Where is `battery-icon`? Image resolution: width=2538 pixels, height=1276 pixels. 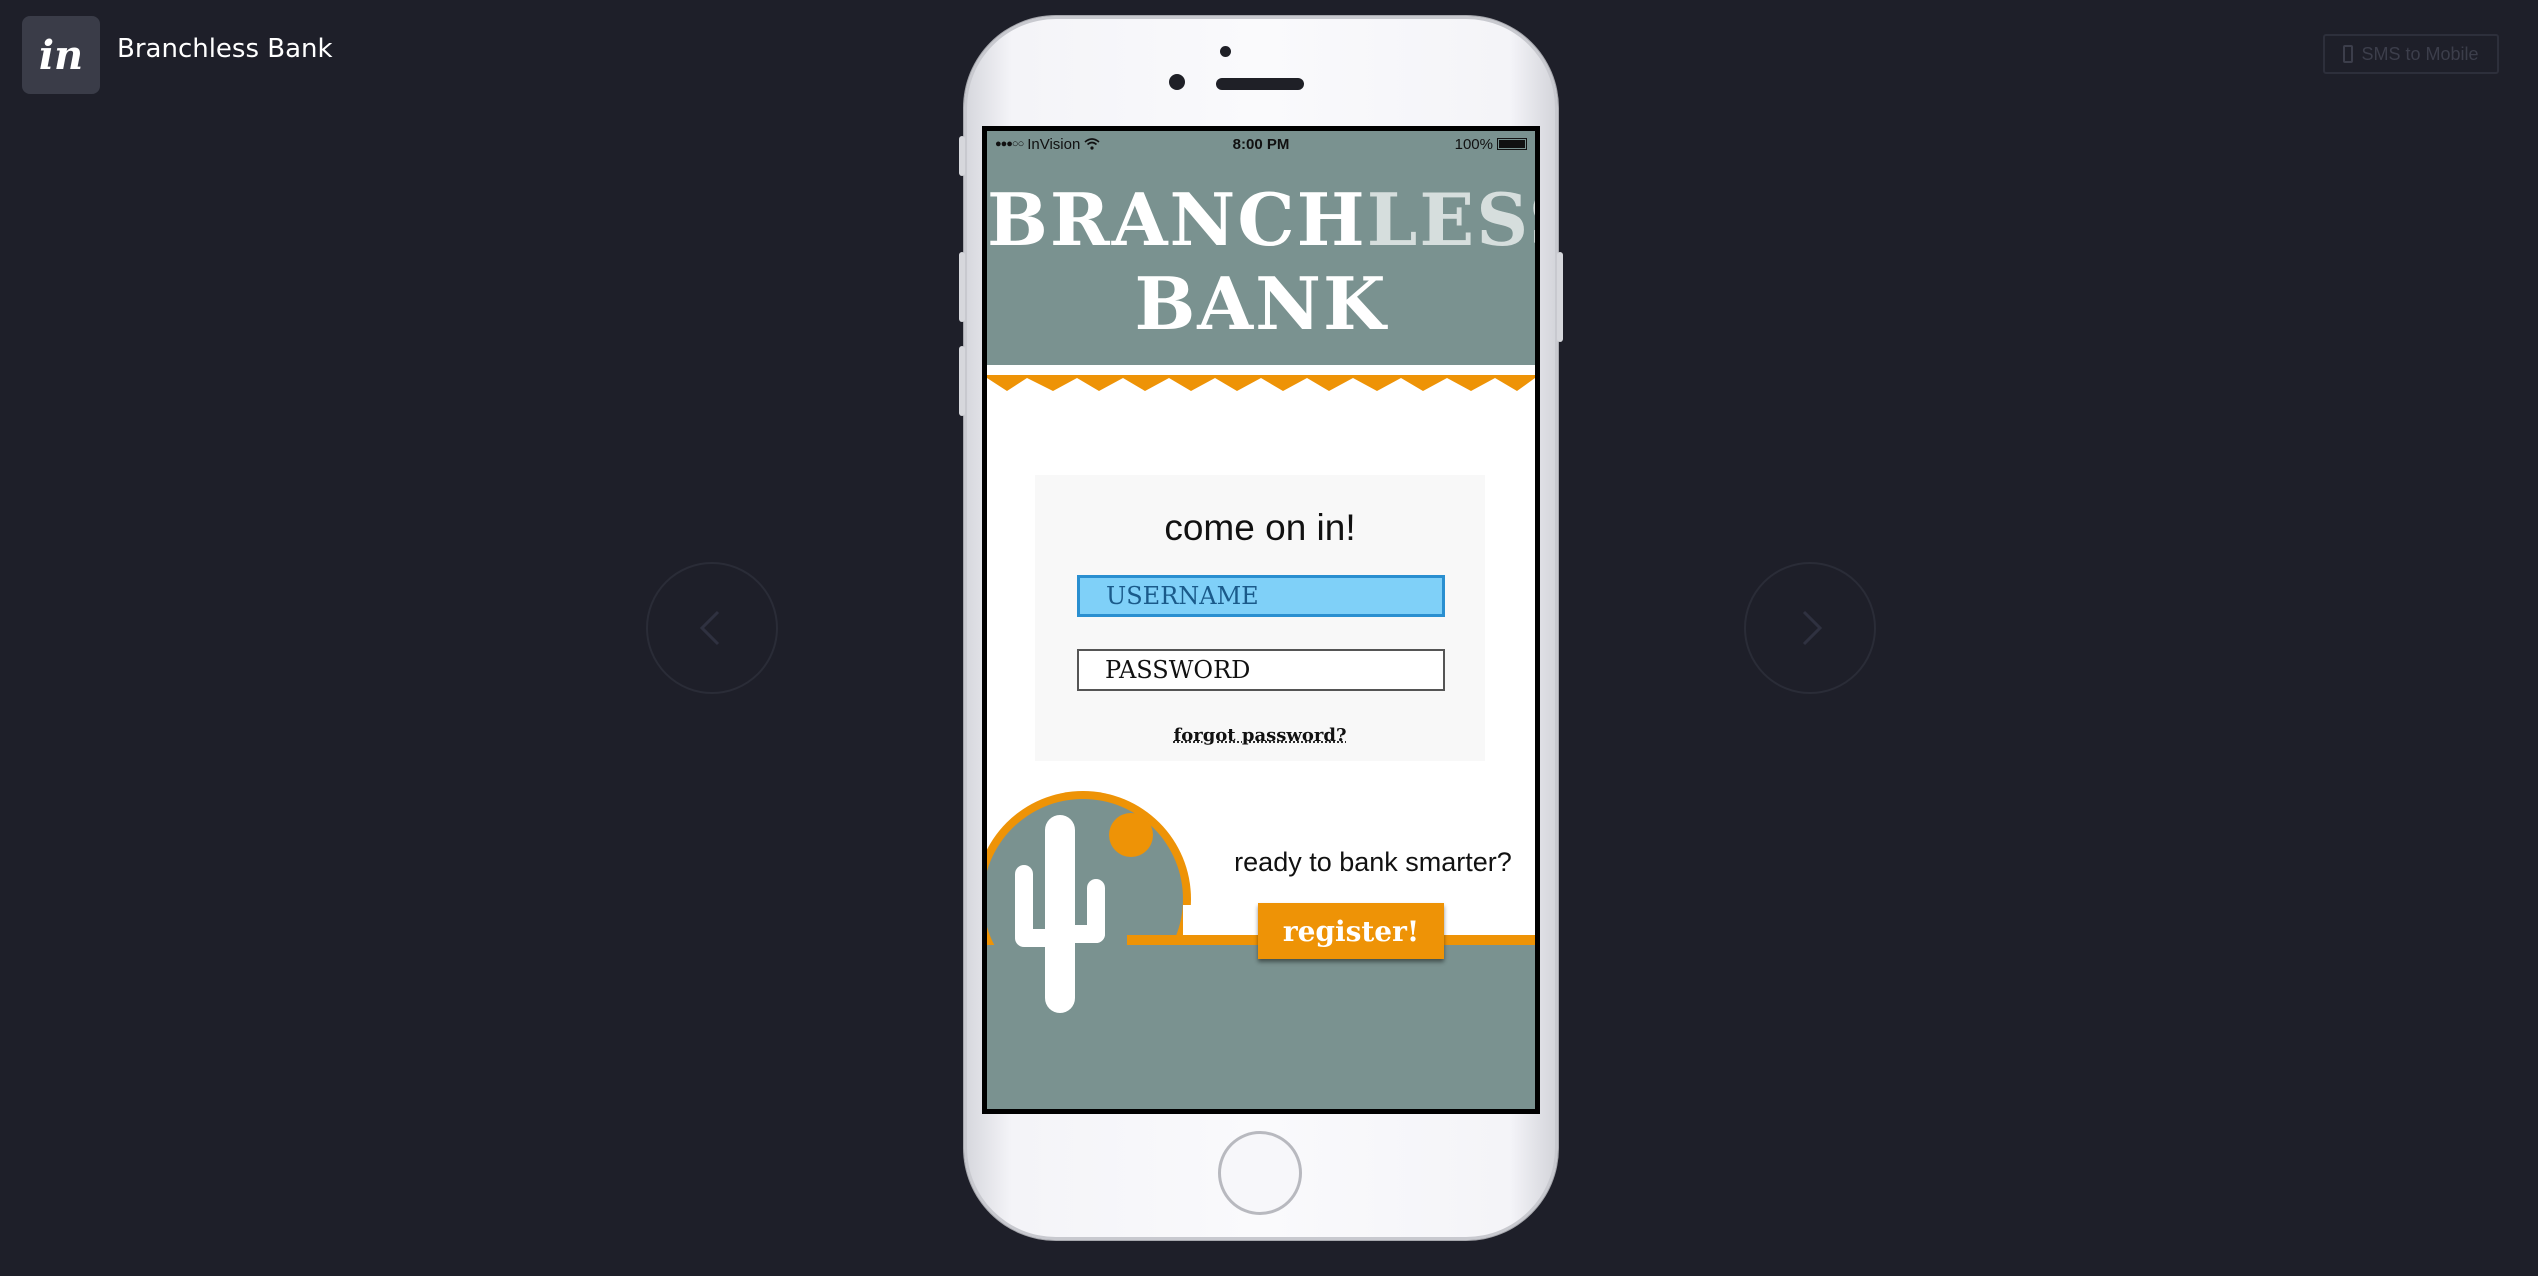 battery-icon is located at coordinates (1512, 144).